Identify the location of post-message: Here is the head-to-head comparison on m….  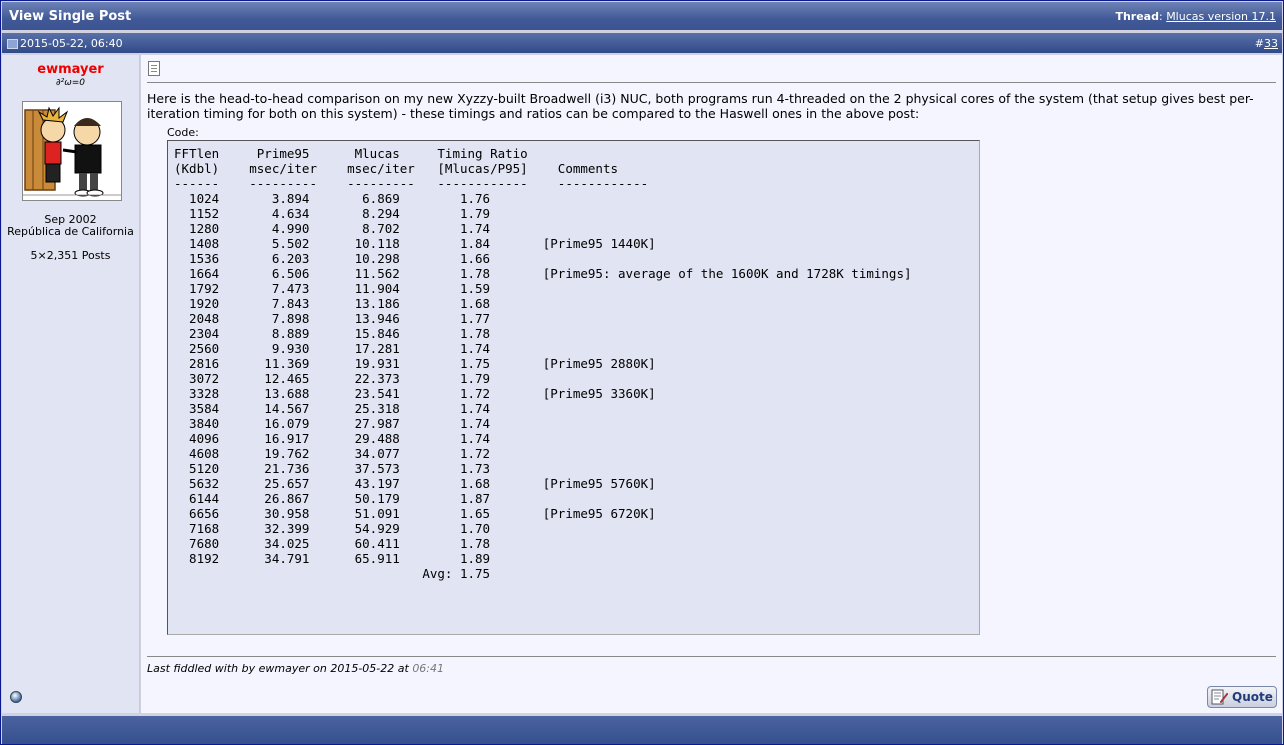
(700, 106).